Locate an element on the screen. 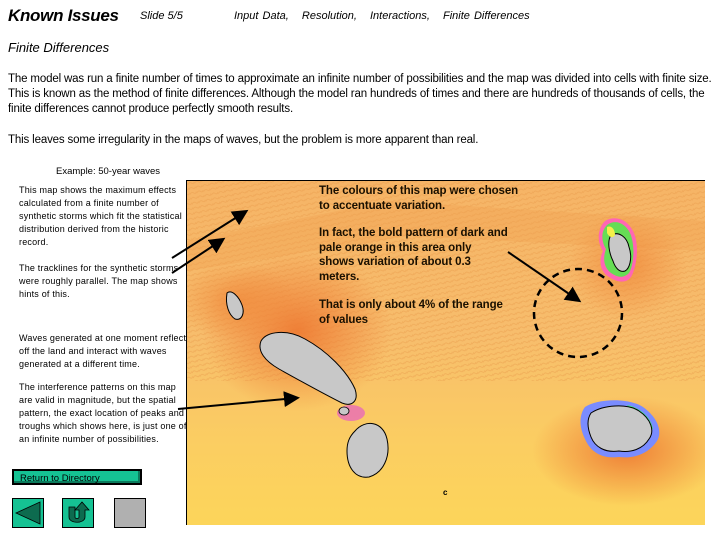 The width and height of the screenshot is (720, 540). topic-finite-differences: Finite Differences is located at coordinates (486, 16).